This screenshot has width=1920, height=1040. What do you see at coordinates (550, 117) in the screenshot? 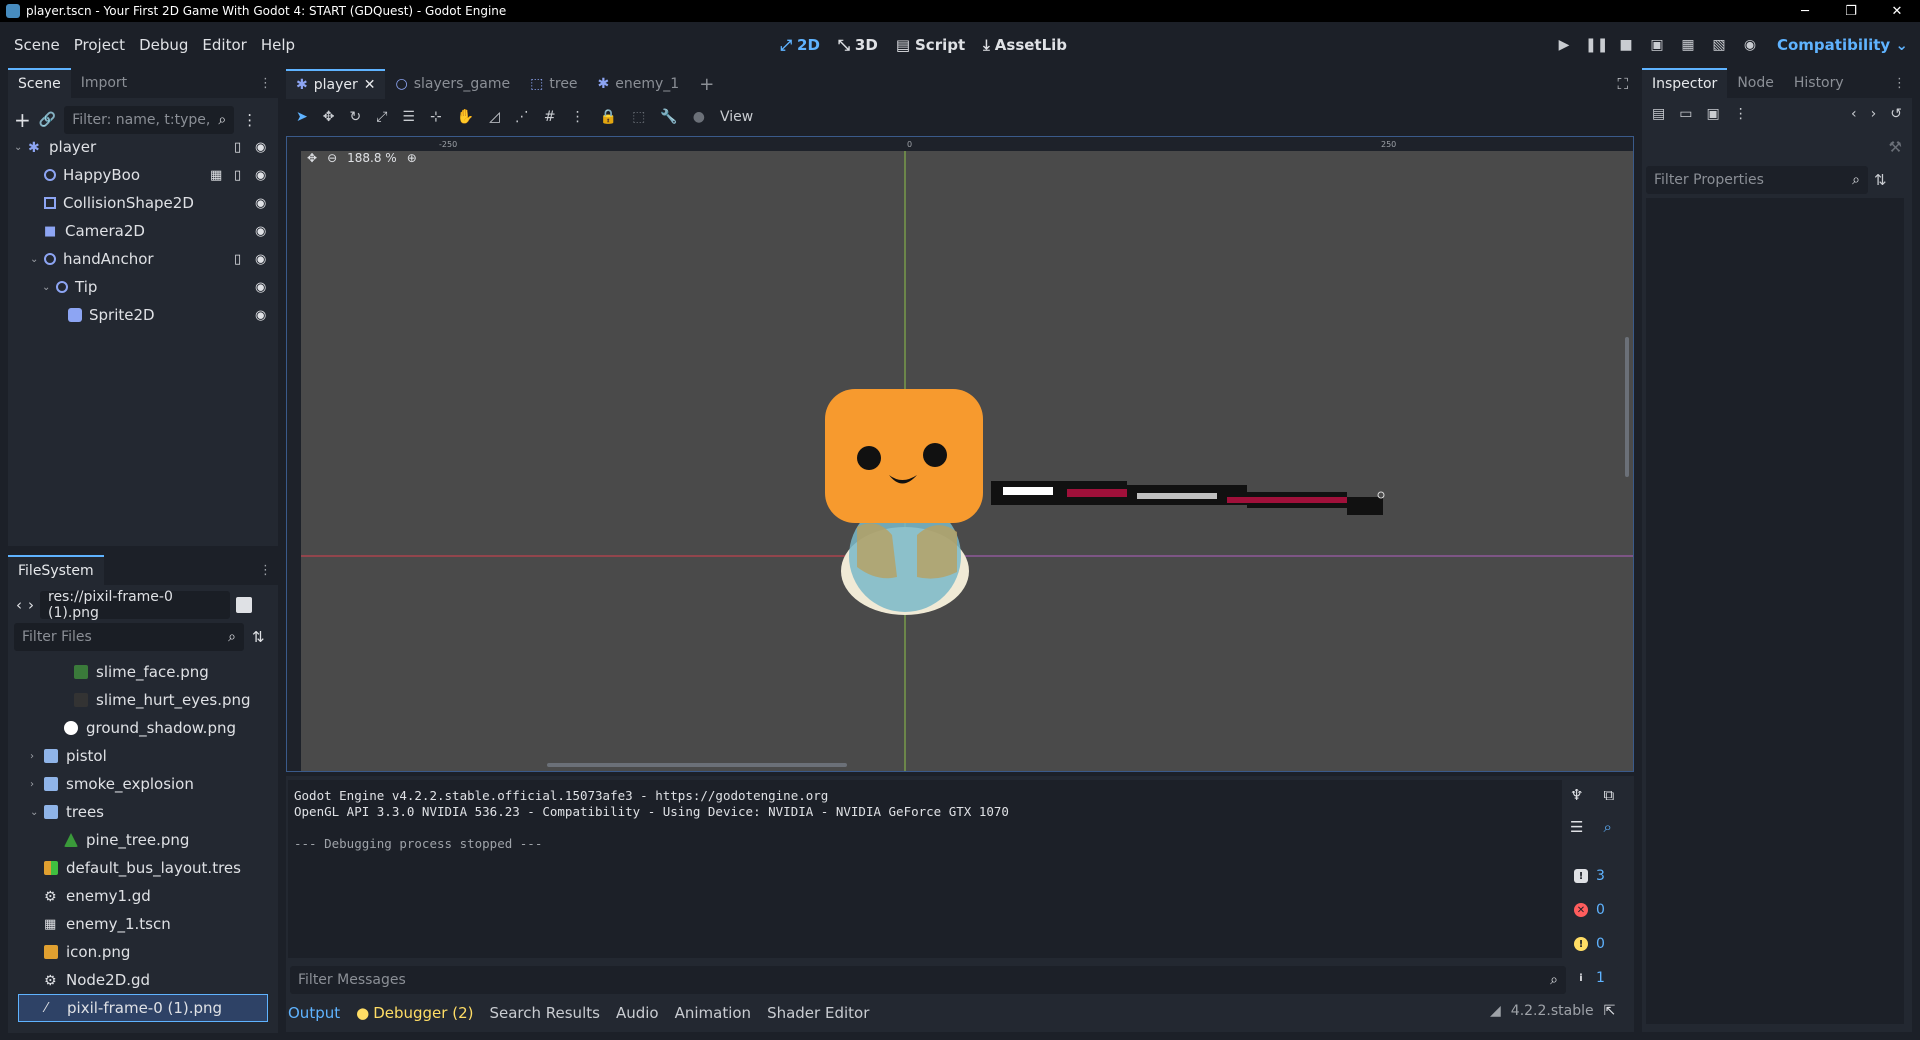
I see `grid-snap-icon: #` at bounding box center [550, 117].